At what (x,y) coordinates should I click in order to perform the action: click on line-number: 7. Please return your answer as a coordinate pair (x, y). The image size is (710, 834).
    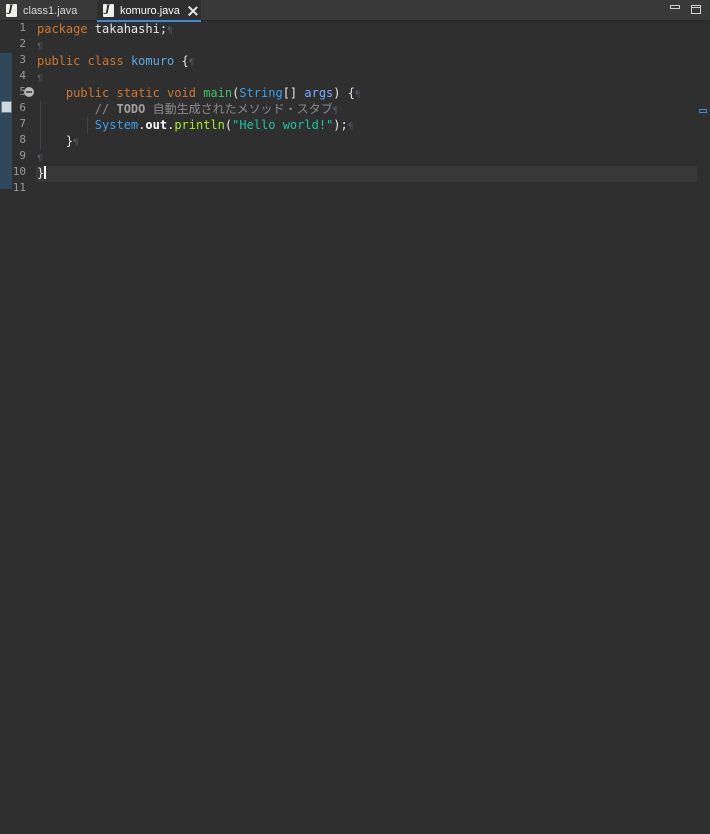
    Looking at the image, I should click on (22, 123).